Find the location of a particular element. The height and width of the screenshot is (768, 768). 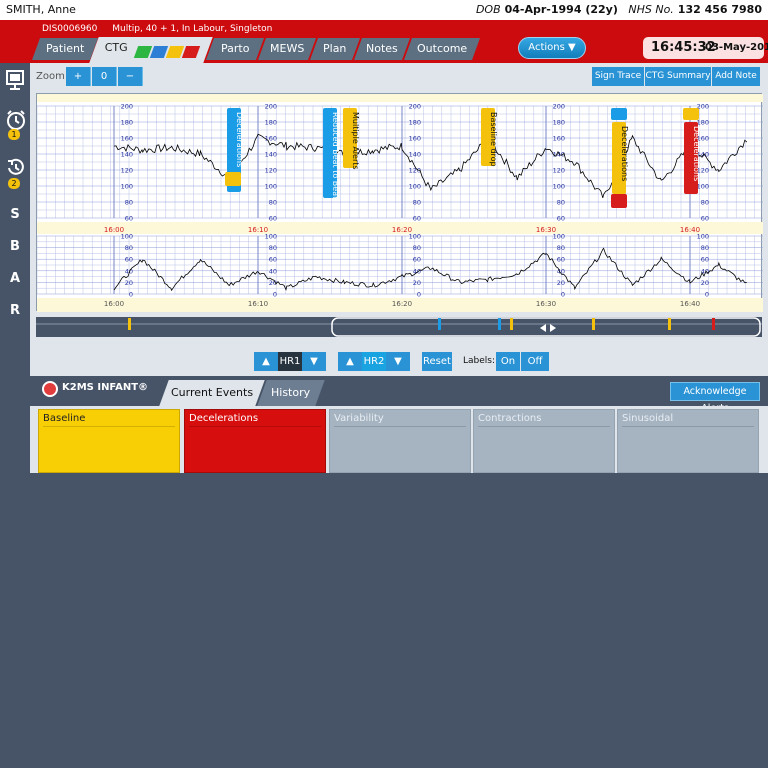

tab-current-events: Current Events is located at coordinates (212, 393).